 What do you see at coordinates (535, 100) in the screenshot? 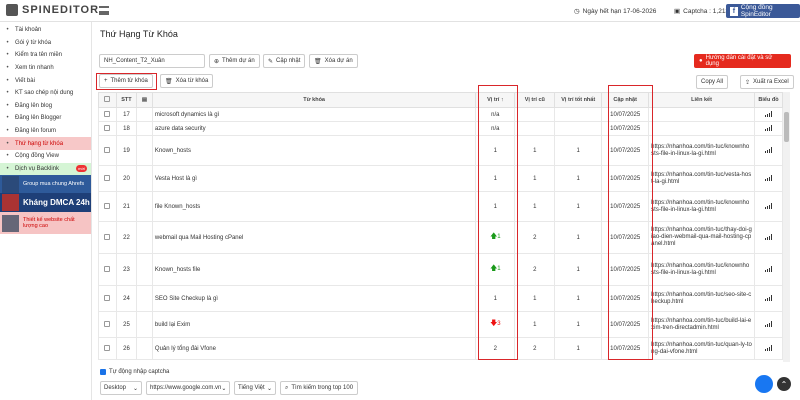
I see `header-old-position: Vị trí cũ` at bounding box center [535, 100].